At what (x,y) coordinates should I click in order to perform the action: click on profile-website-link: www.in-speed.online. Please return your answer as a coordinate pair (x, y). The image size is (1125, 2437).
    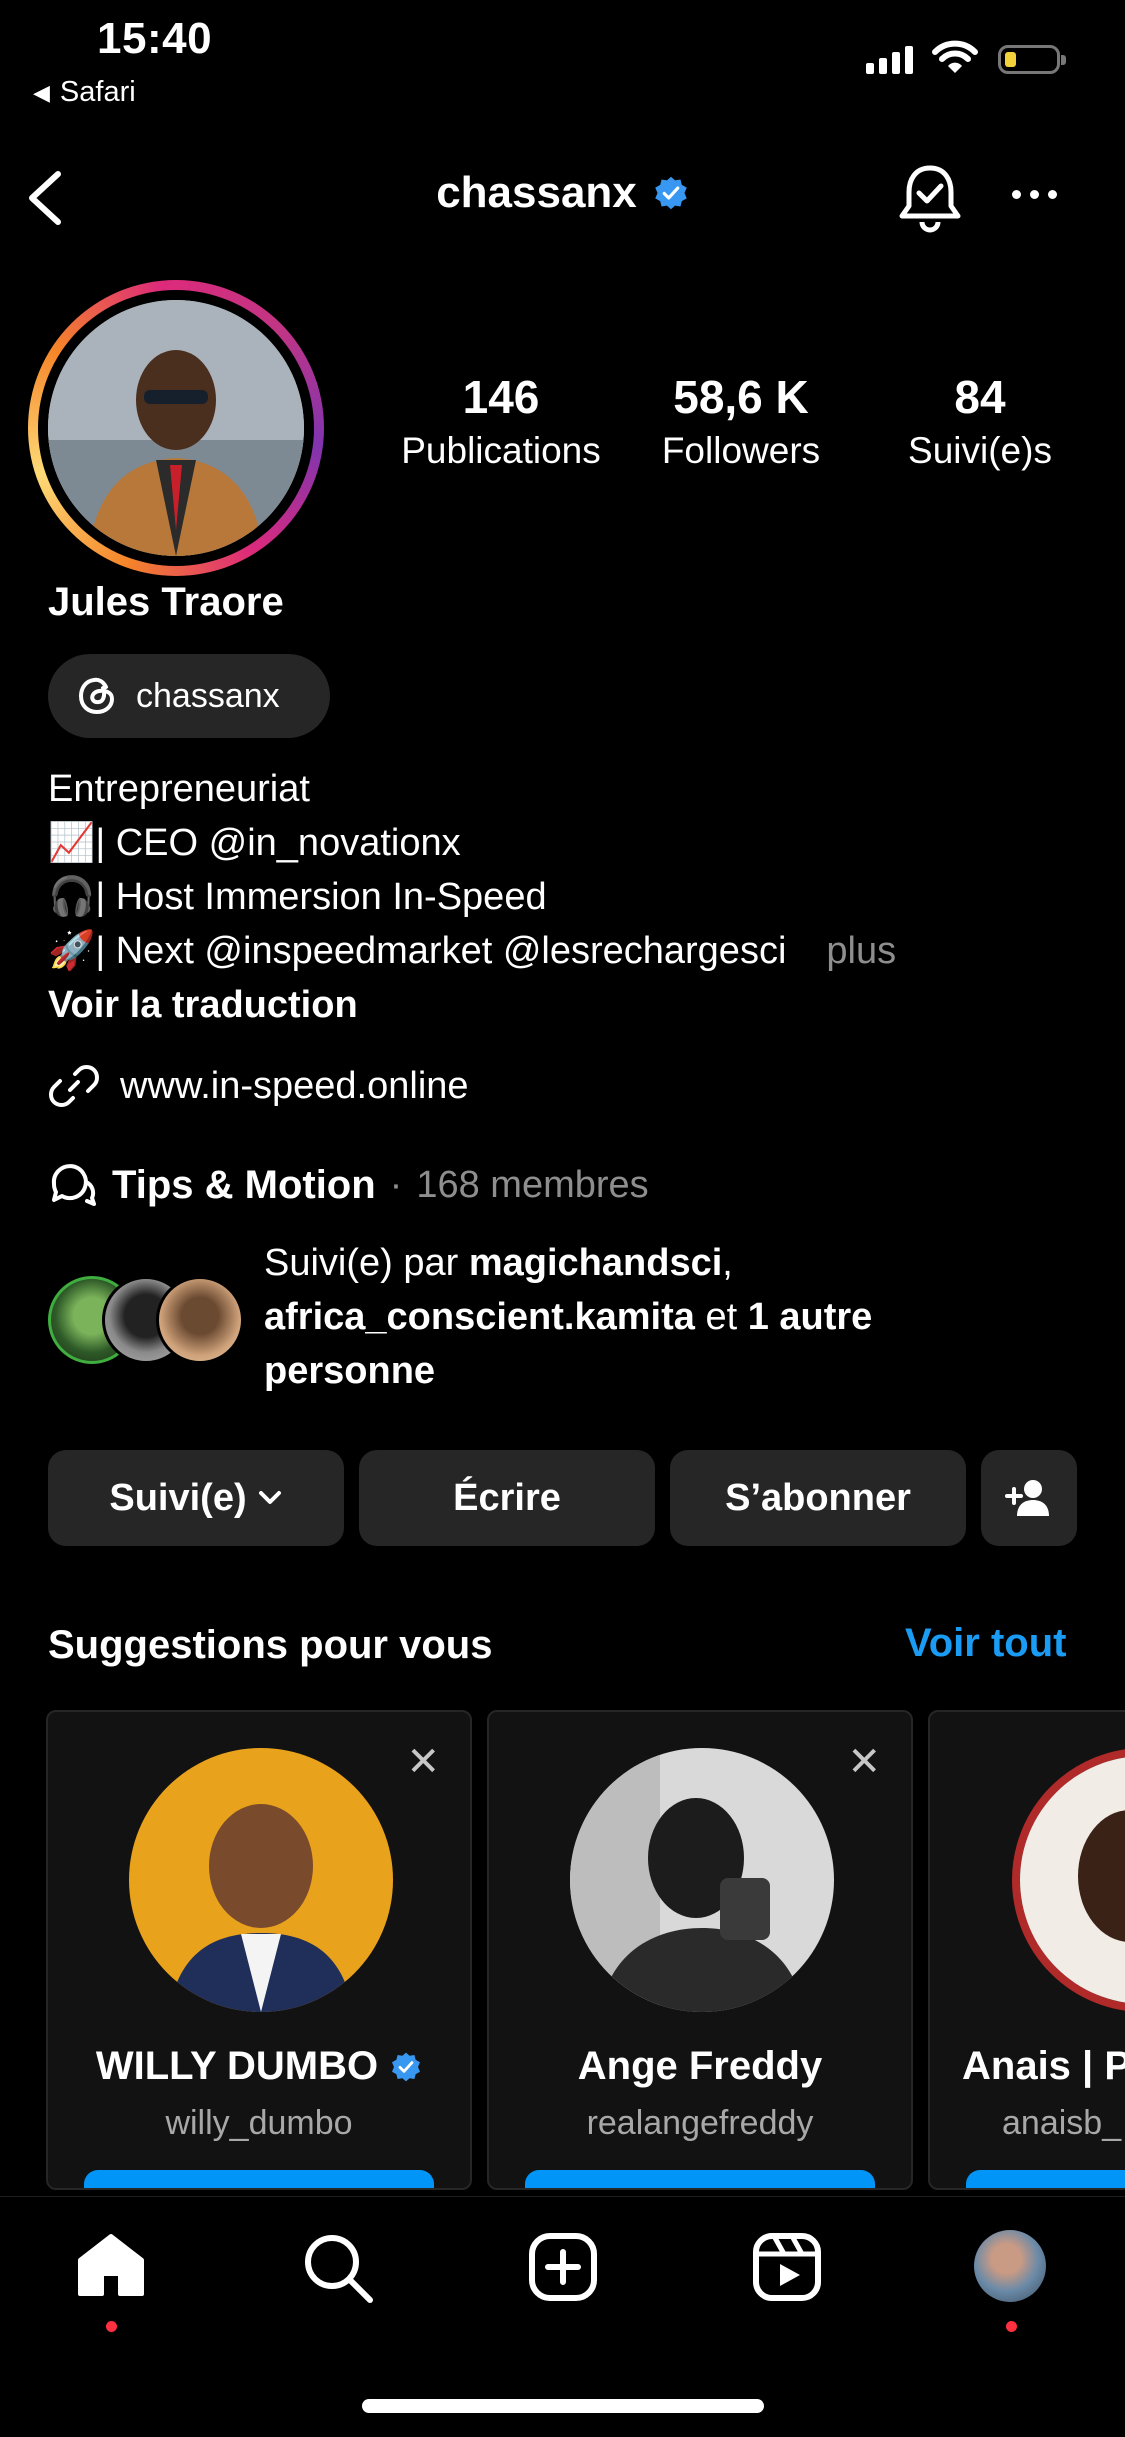
    Looking at the image, I should click on (258, 1086).